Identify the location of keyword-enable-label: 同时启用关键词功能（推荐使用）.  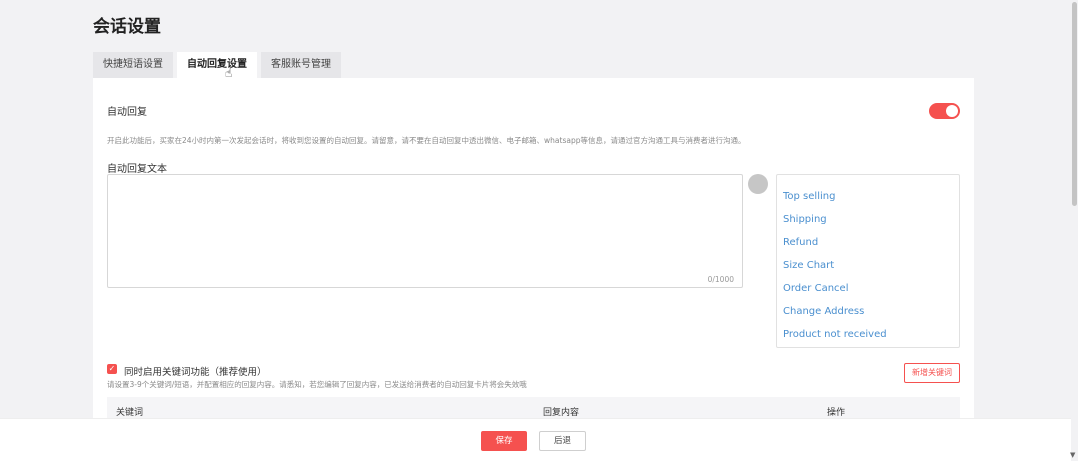
(195, 372).